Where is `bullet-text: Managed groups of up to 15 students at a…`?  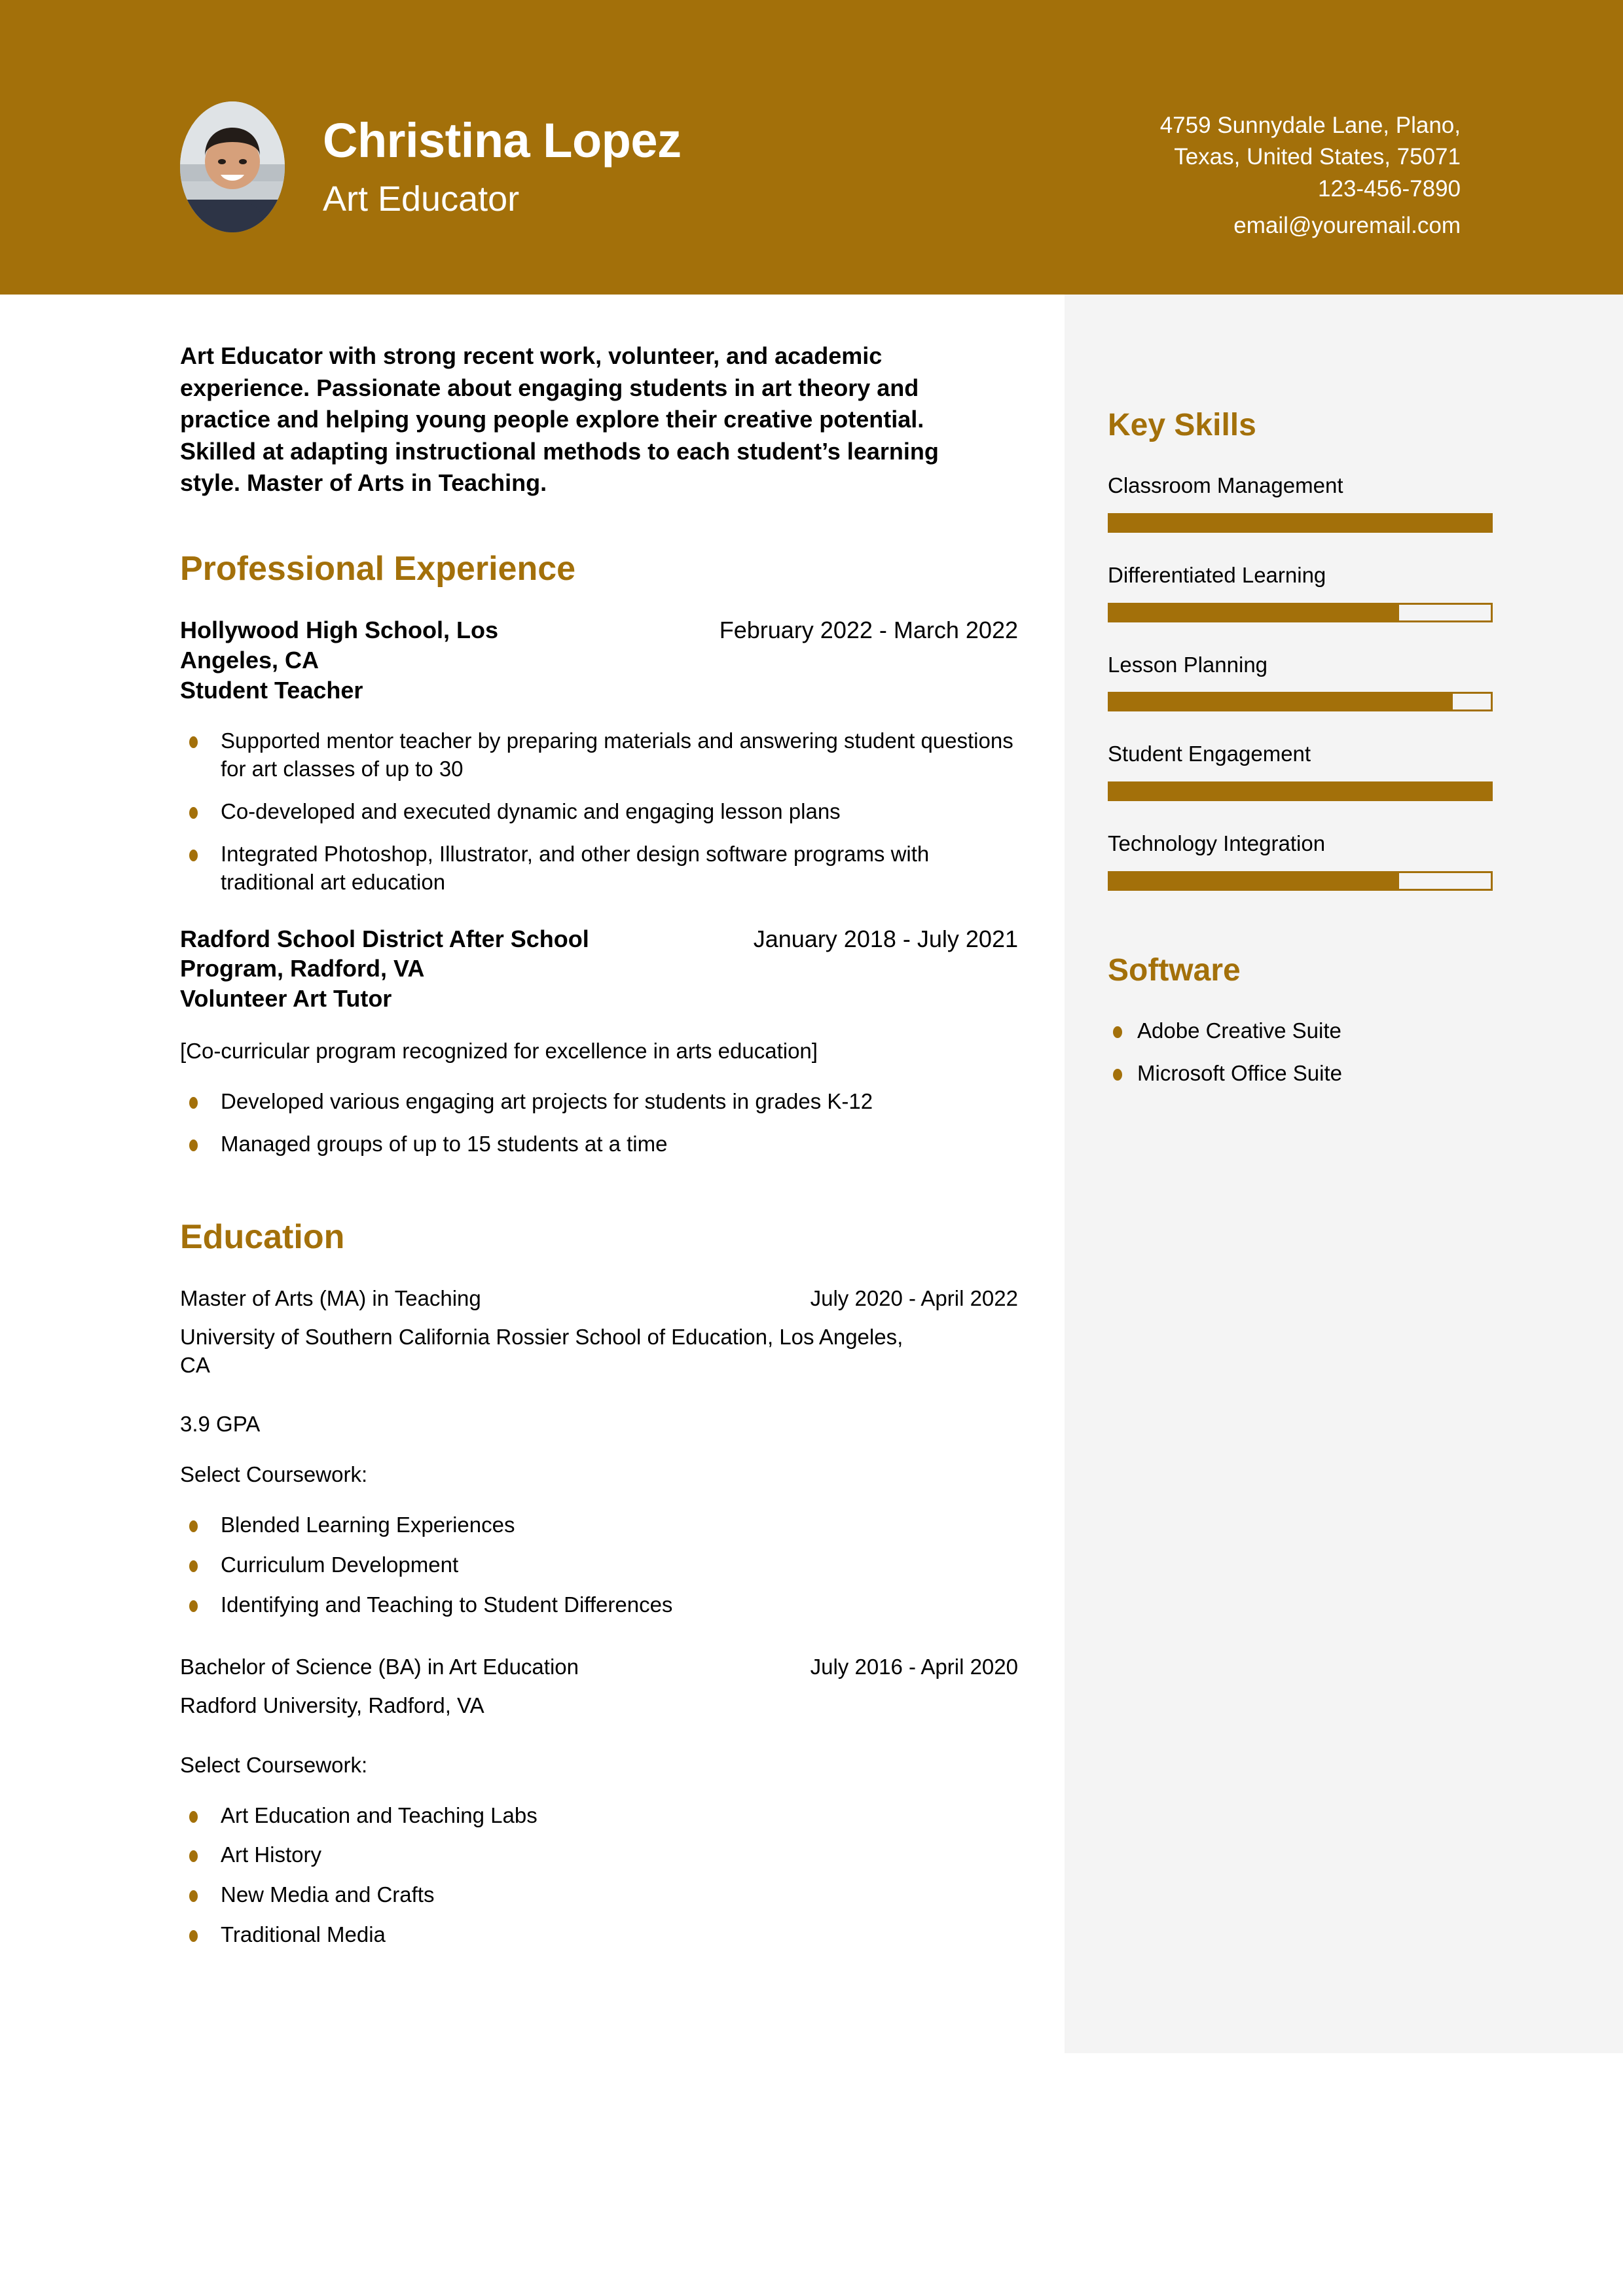
bullet-text: Managed groups of up to 15 students at a… is located at coordinates (444, 1143).